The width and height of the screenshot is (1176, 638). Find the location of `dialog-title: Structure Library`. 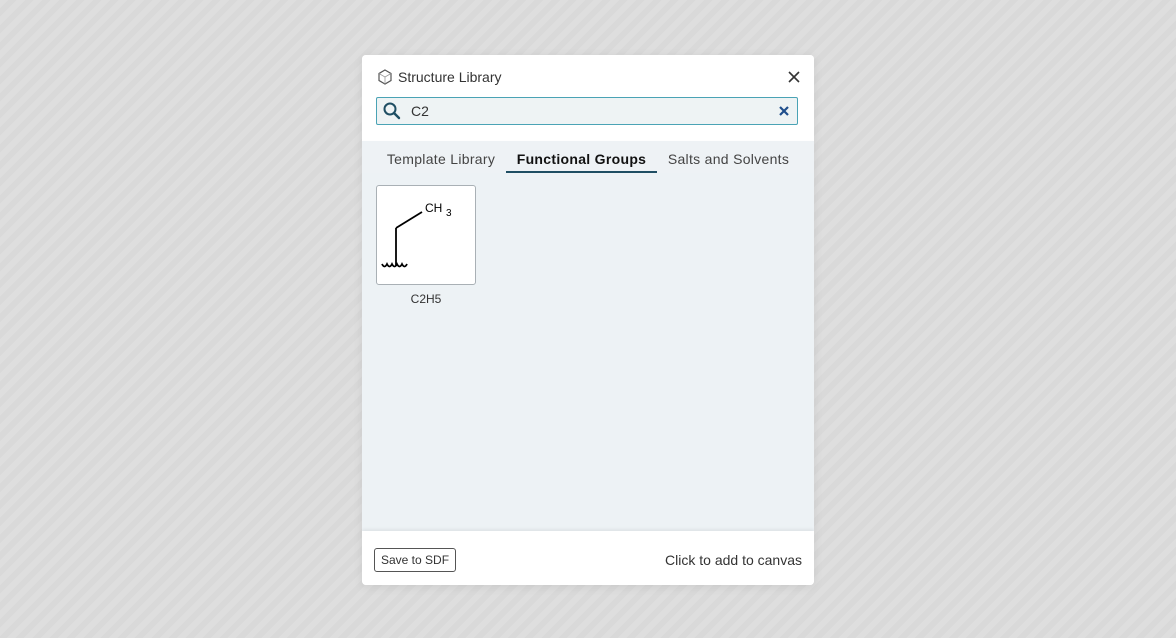

dialog-title: Structure Library is located at coordinates (450, 77).